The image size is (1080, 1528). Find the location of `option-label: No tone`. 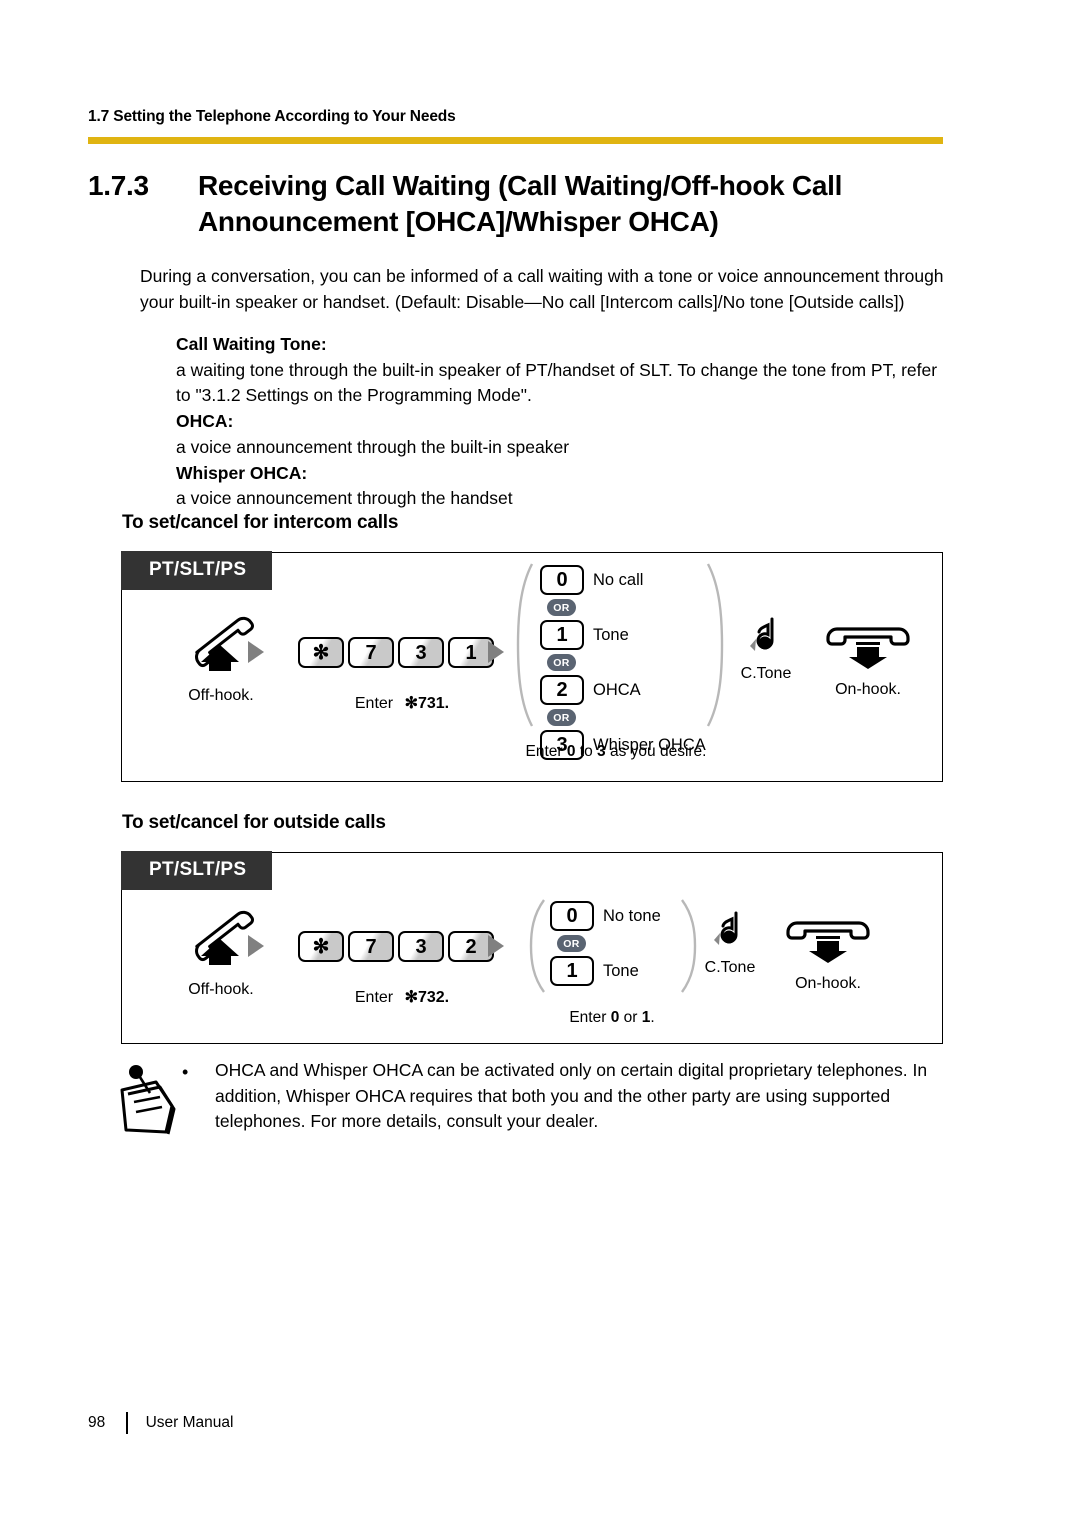

option-label: No tone is located at coordinates (632, 915).